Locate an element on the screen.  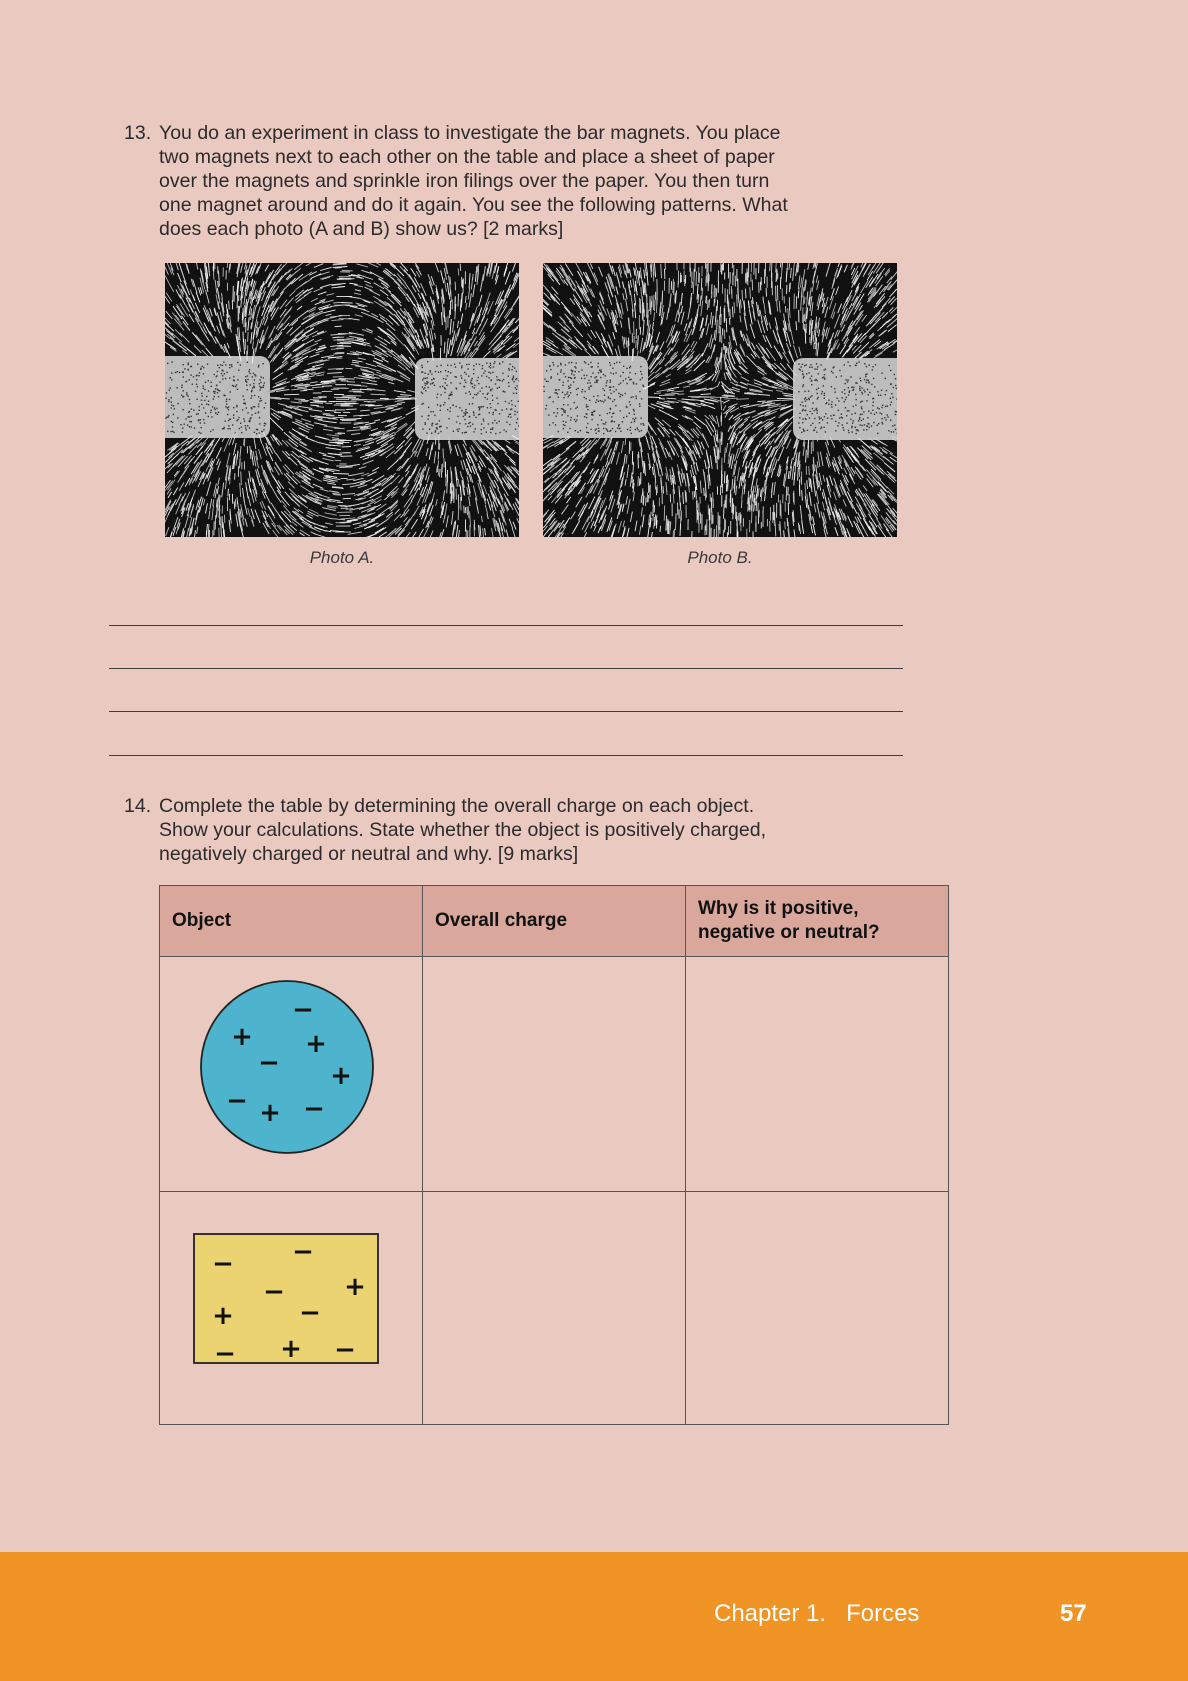
question-number: 13. is located at coordinates (138, 133).